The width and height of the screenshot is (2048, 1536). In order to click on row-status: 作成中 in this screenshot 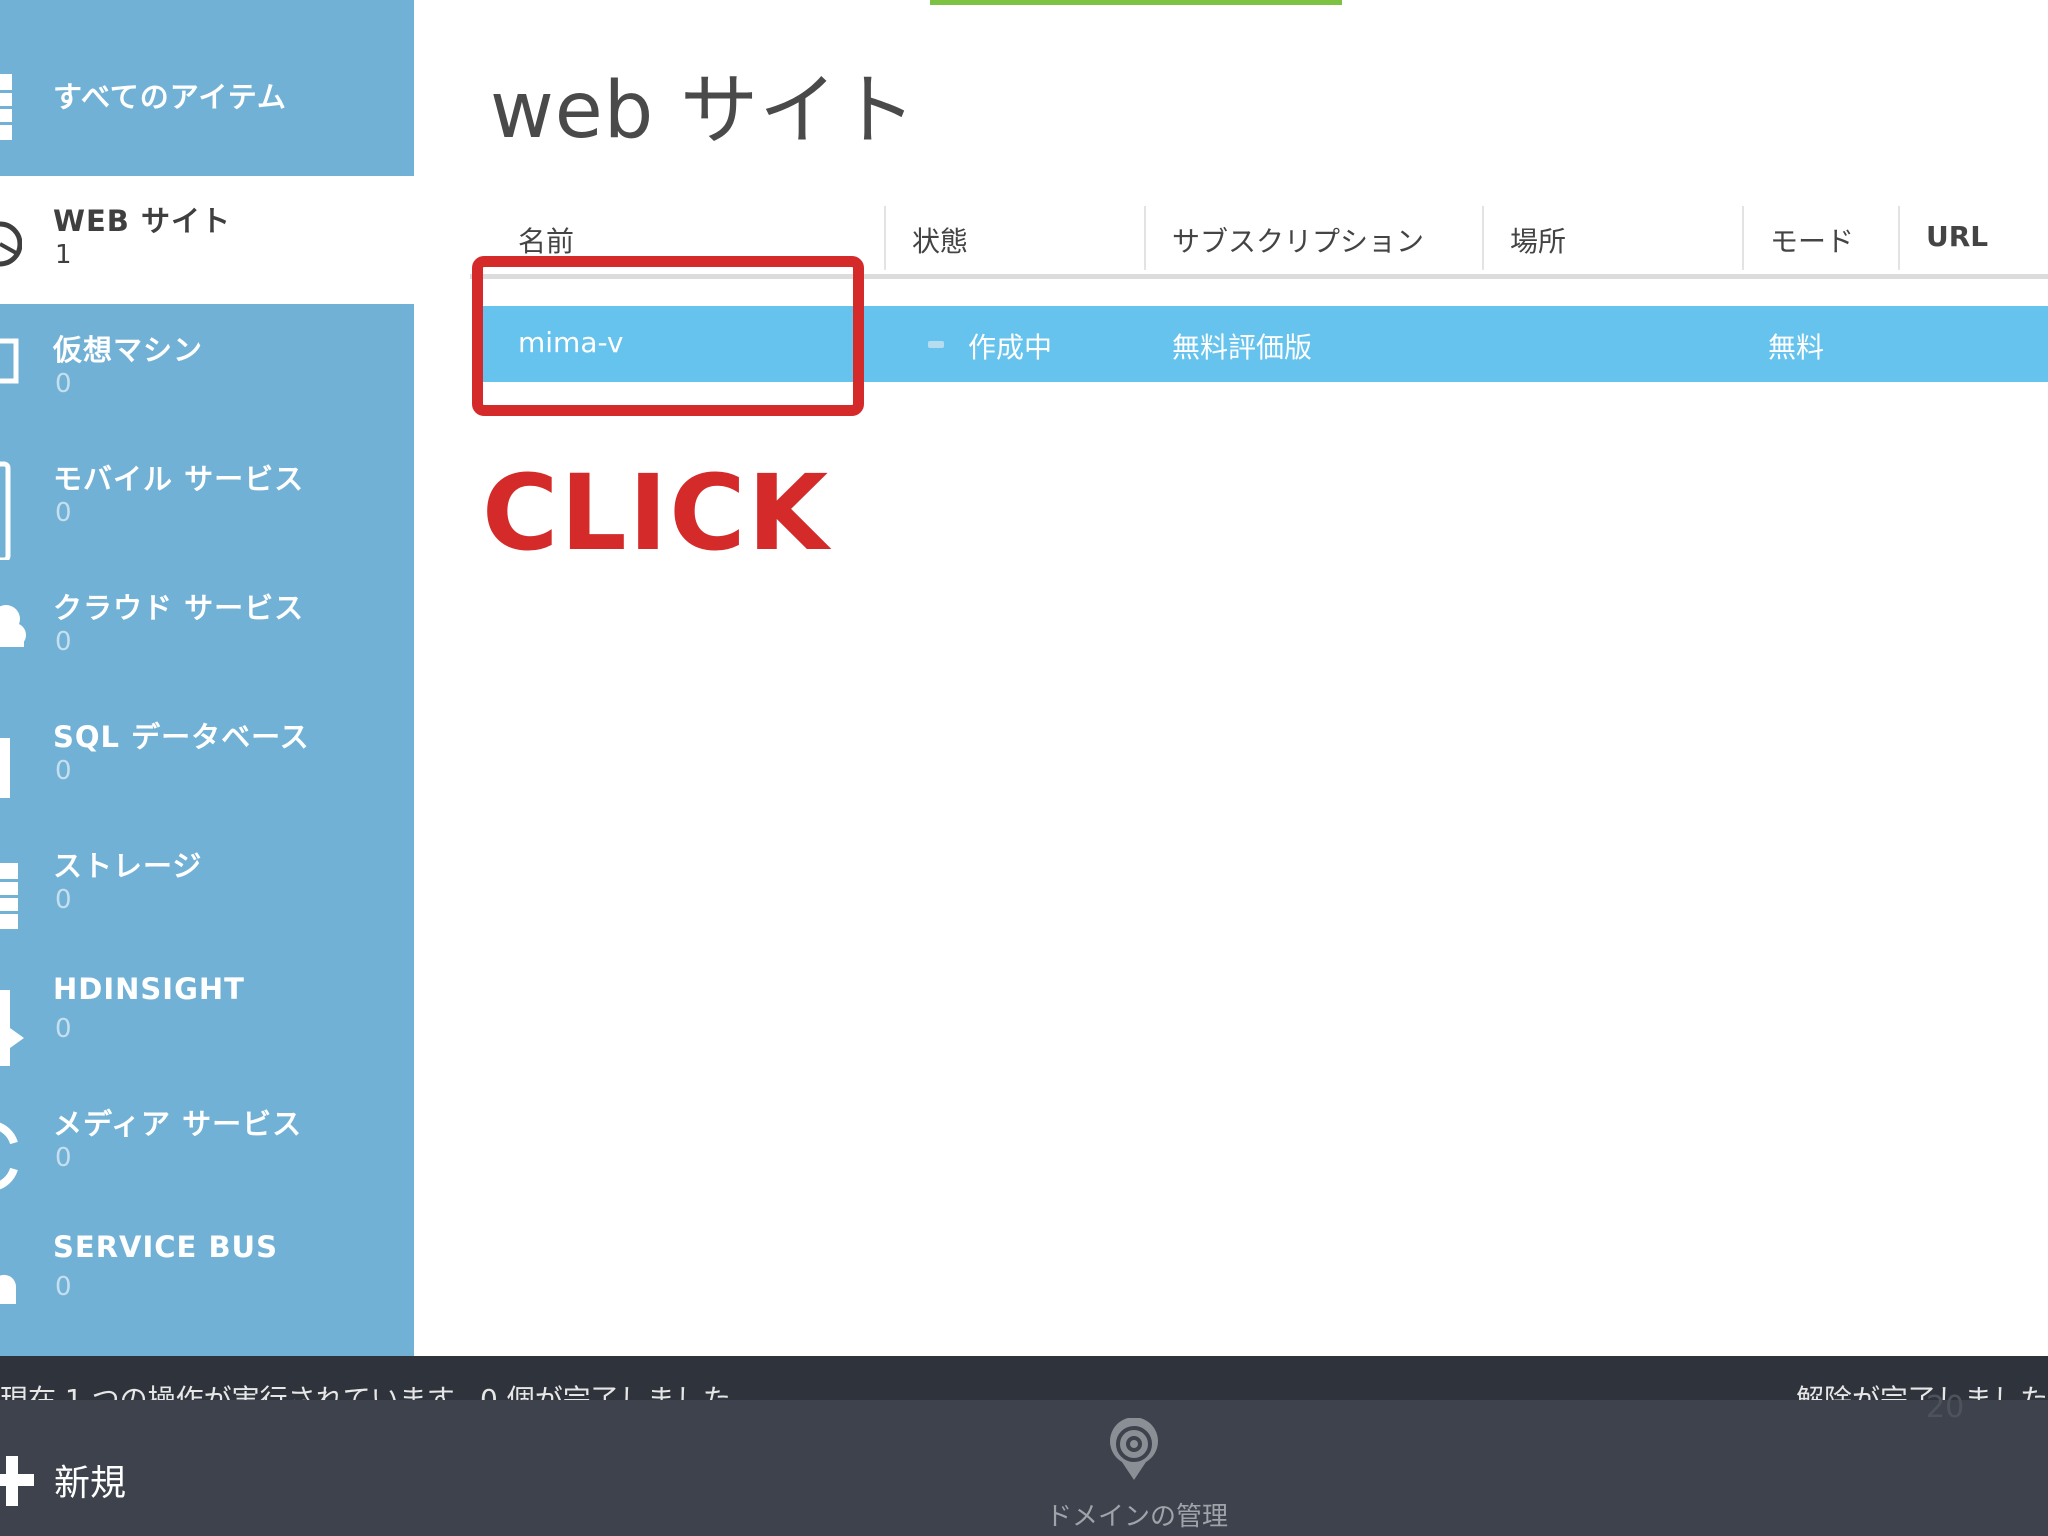, I will do `click(1010, 347)`.